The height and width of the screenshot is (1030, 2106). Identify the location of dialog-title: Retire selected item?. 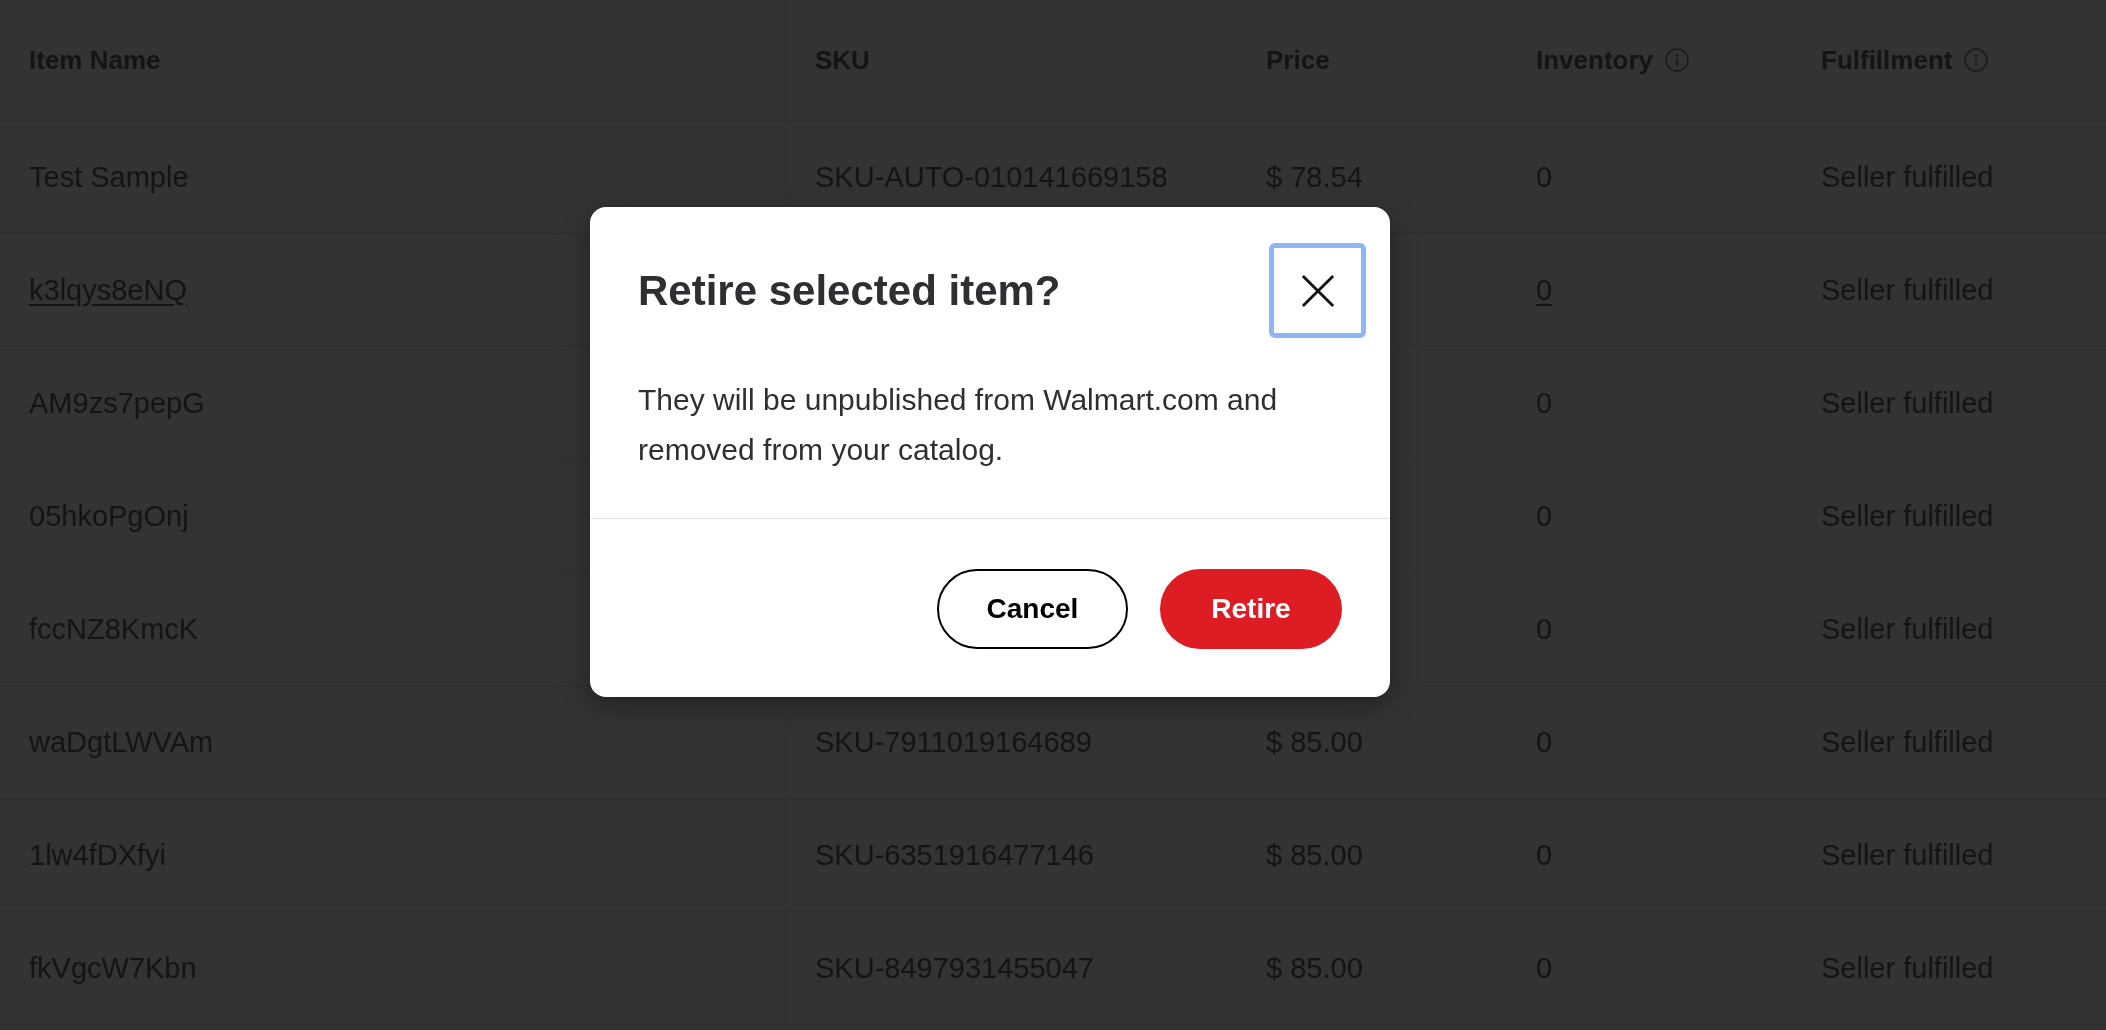
(849, 290).